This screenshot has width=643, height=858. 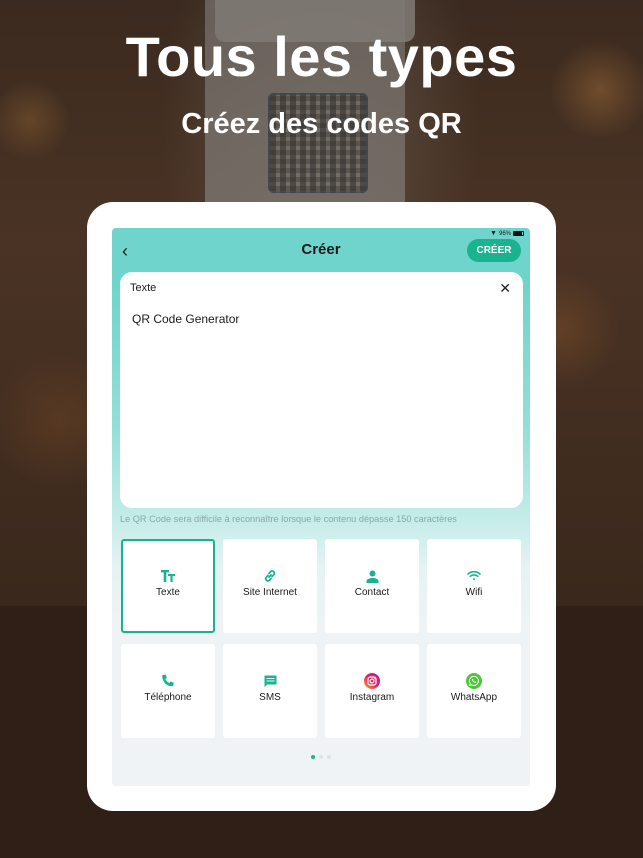 I want to click on tile-label: WhatsApp, so click(x=474, y=697).